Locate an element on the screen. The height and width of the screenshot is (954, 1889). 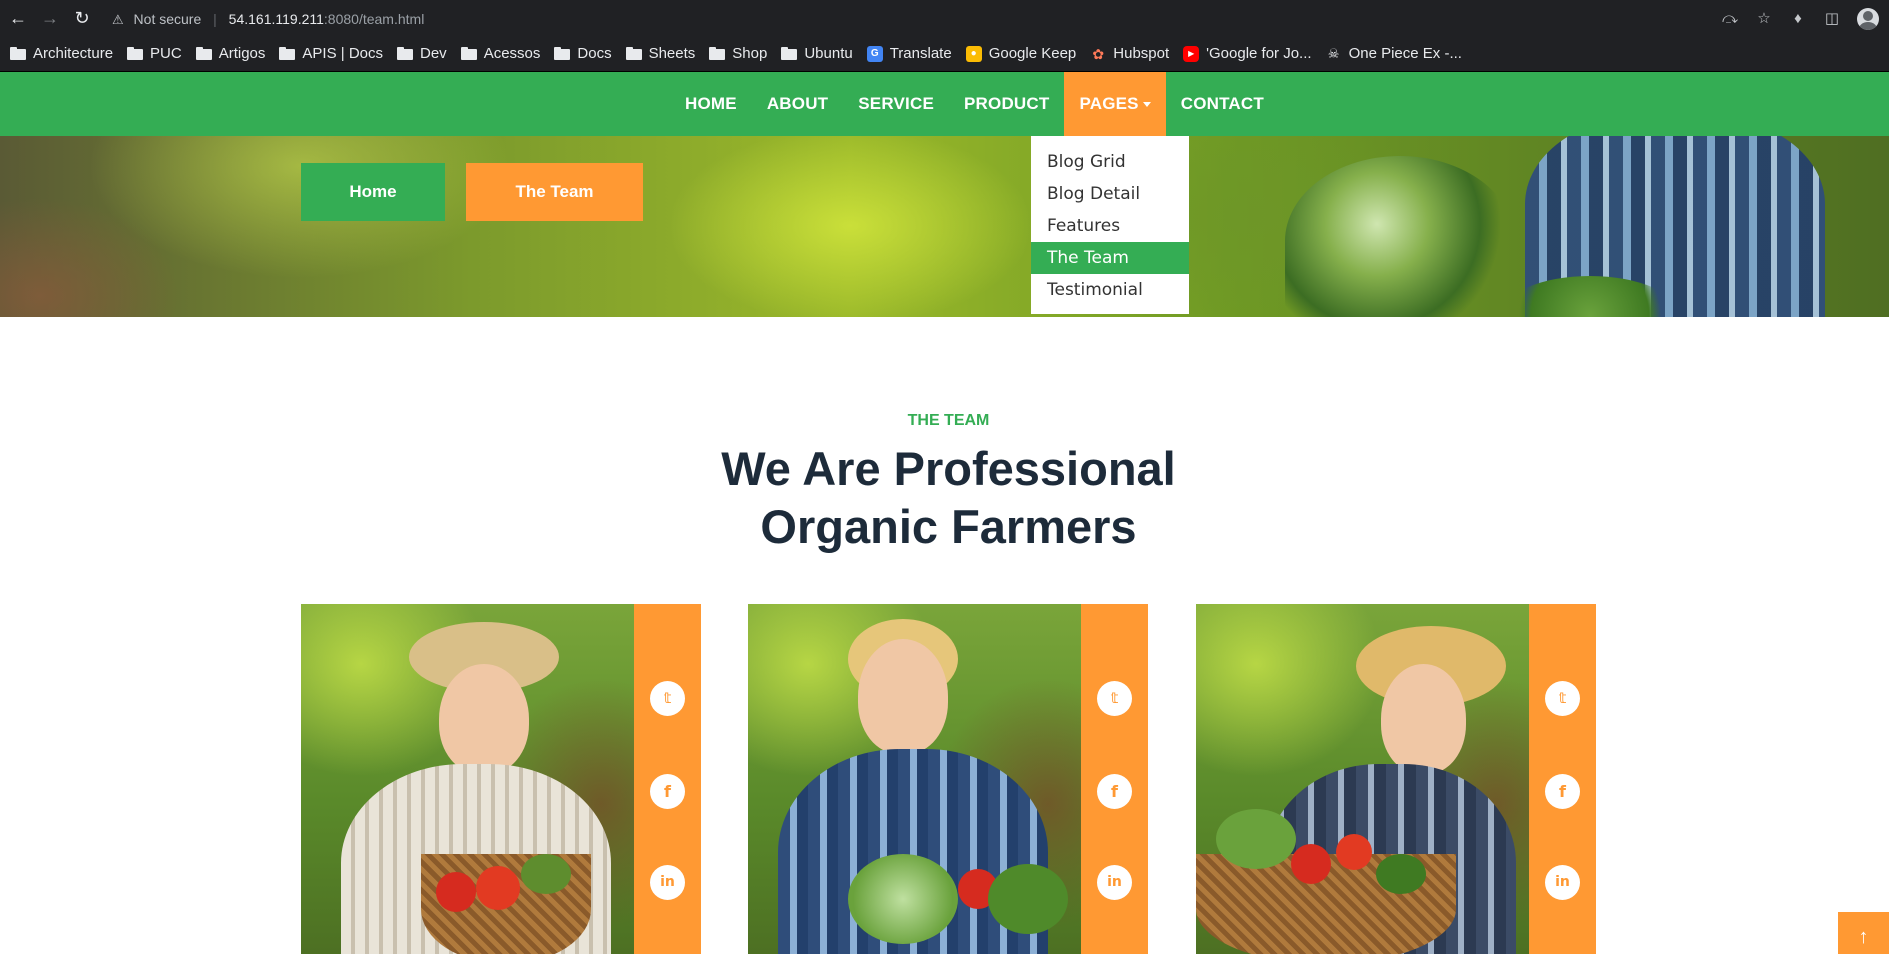
nav-contact: CONTACT is located at coordinates (1222, 104).